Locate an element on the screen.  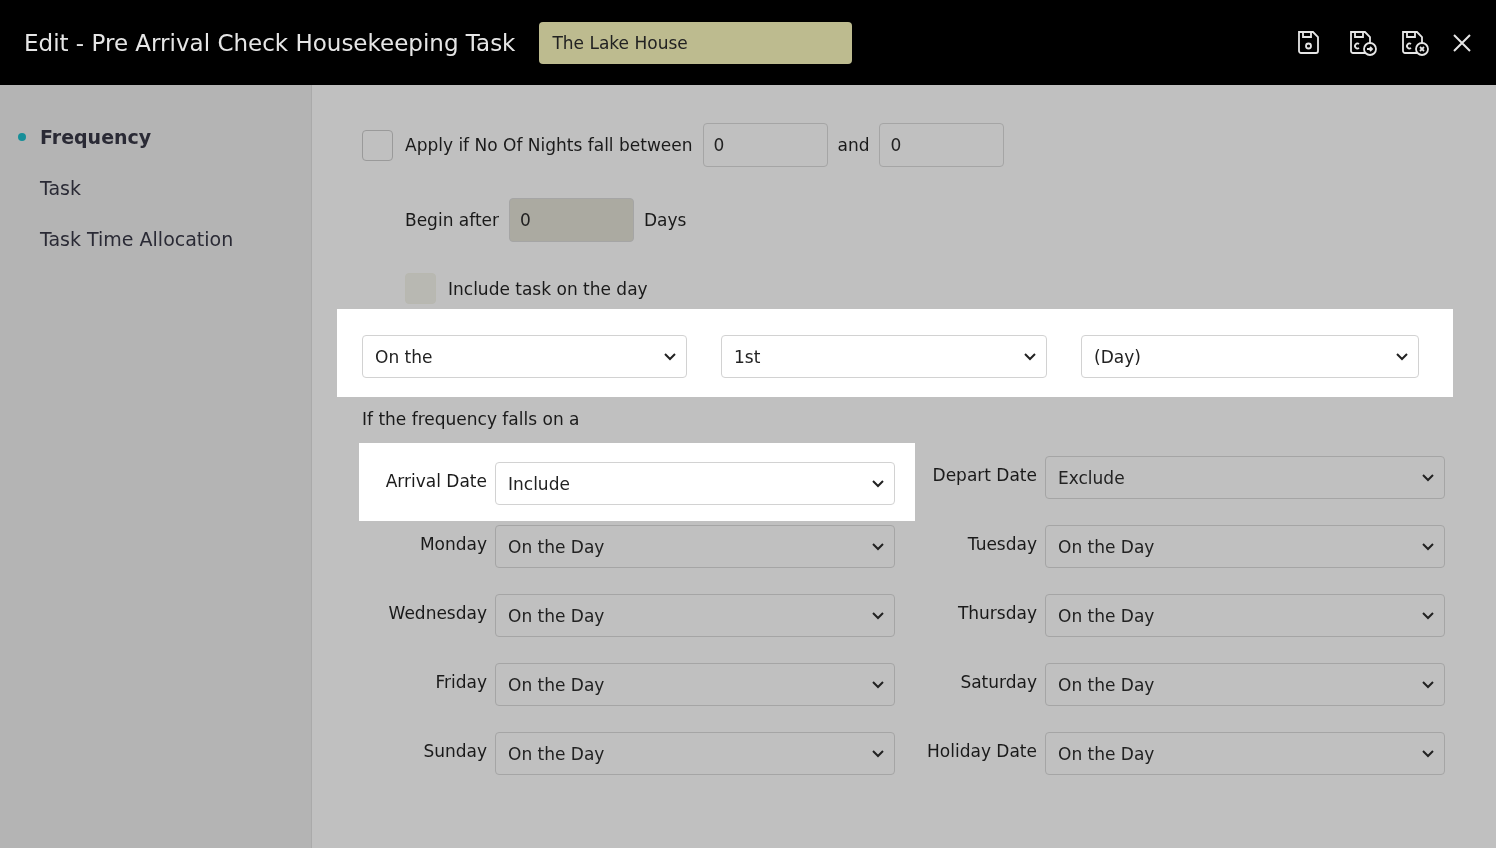
field-label: Monday is located at coordinates (452, 543).